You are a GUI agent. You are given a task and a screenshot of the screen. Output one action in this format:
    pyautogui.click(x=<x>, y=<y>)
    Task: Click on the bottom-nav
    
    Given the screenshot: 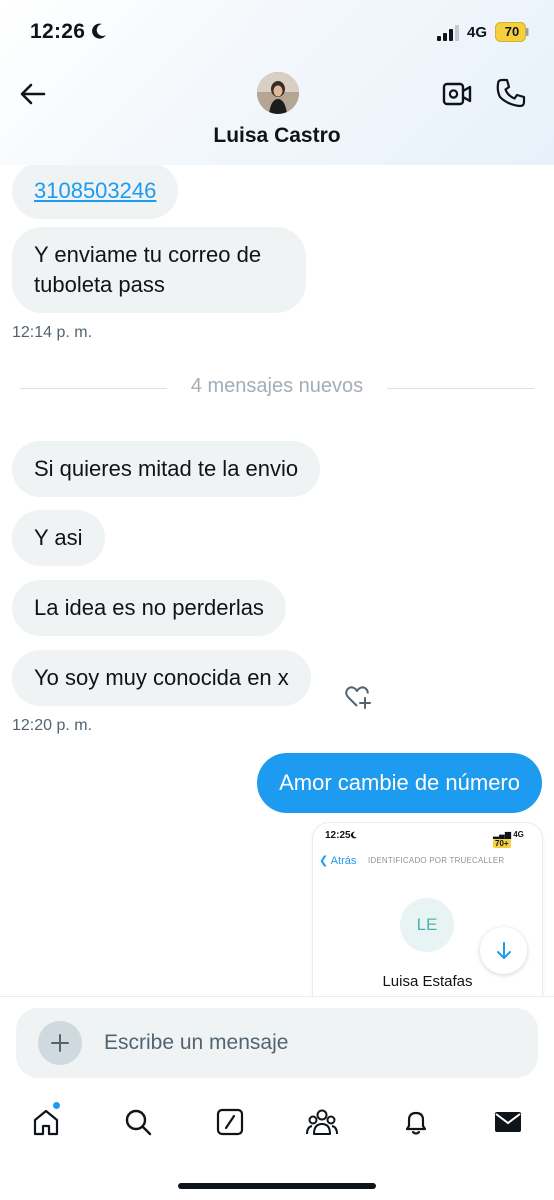 What is the action you would take?
    pyautogui.click(x=277, y=1125)
    